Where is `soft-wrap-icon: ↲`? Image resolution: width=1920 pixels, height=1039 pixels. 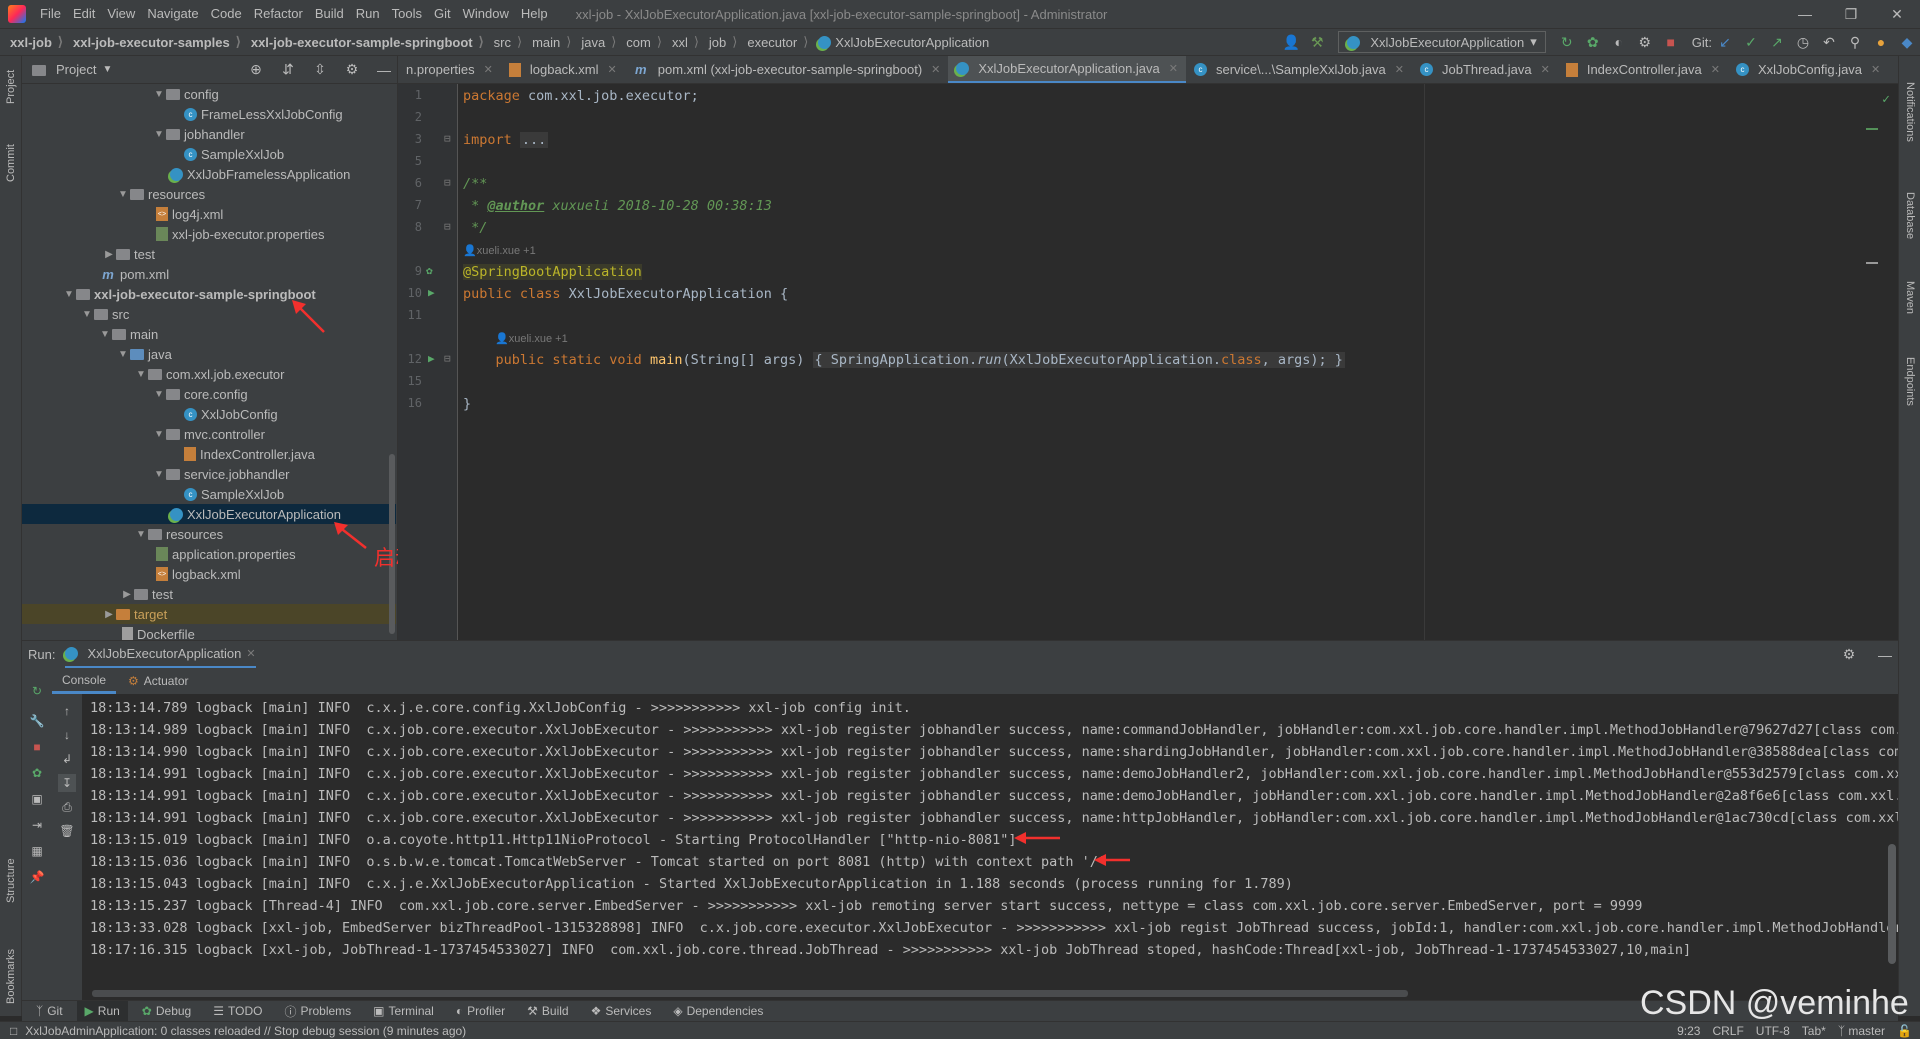 soft-wrap-icon: ↲ is located at coordinates (67, 759).